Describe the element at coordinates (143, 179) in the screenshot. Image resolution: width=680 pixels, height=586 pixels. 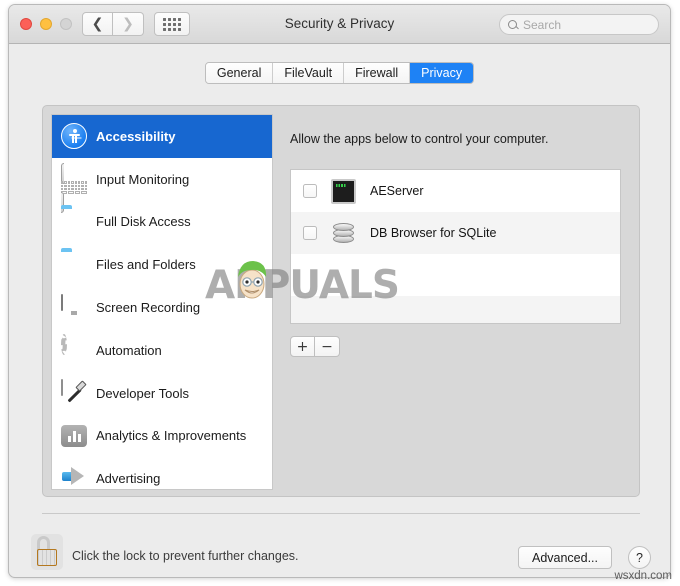
I see `sidebar-item-label: Input Monitoring` at that location.